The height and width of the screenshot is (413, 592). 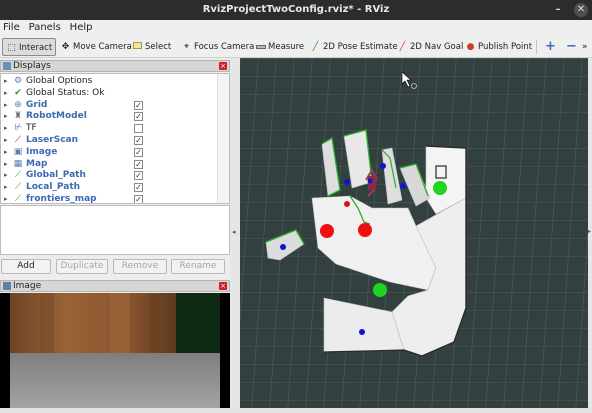 I want to click on zoom-out-icon: −, so click(x=571, y=47).